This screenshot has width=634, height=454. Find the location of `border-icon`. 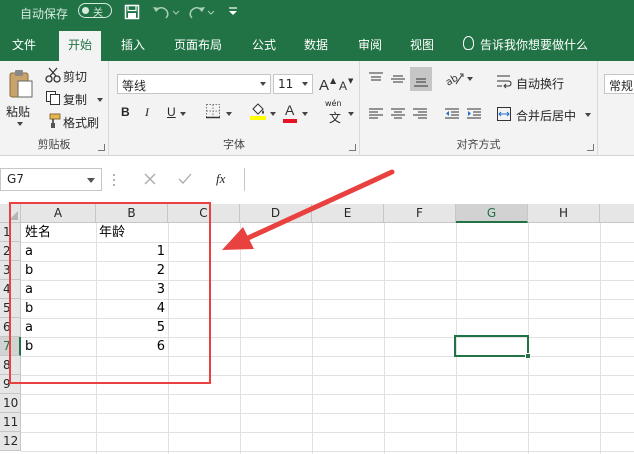

border-icon is located at coordinates (213, 111).